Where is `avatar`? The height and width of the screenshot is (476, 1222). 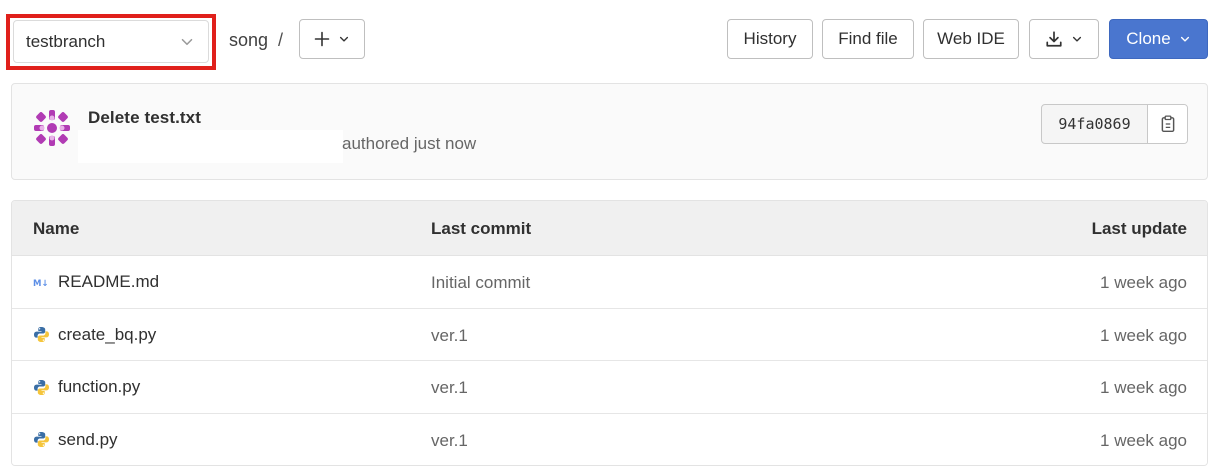
avatar is located at coordinates (52, 128).